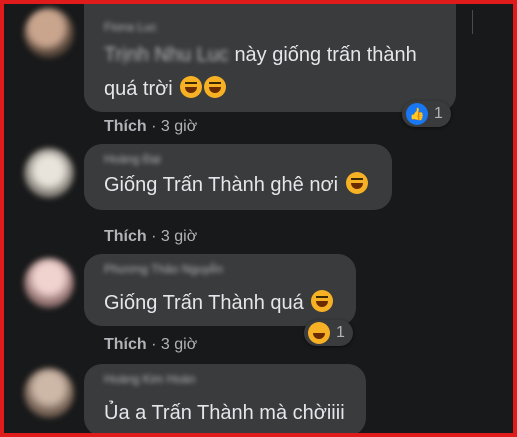 The width and height of the screenshot is (517, 437). What do you see at coordinates (163, 269) in the screenshot?
I see `comment-author: Phương Thảo Nguyễn` at bounding box center [163, 269].